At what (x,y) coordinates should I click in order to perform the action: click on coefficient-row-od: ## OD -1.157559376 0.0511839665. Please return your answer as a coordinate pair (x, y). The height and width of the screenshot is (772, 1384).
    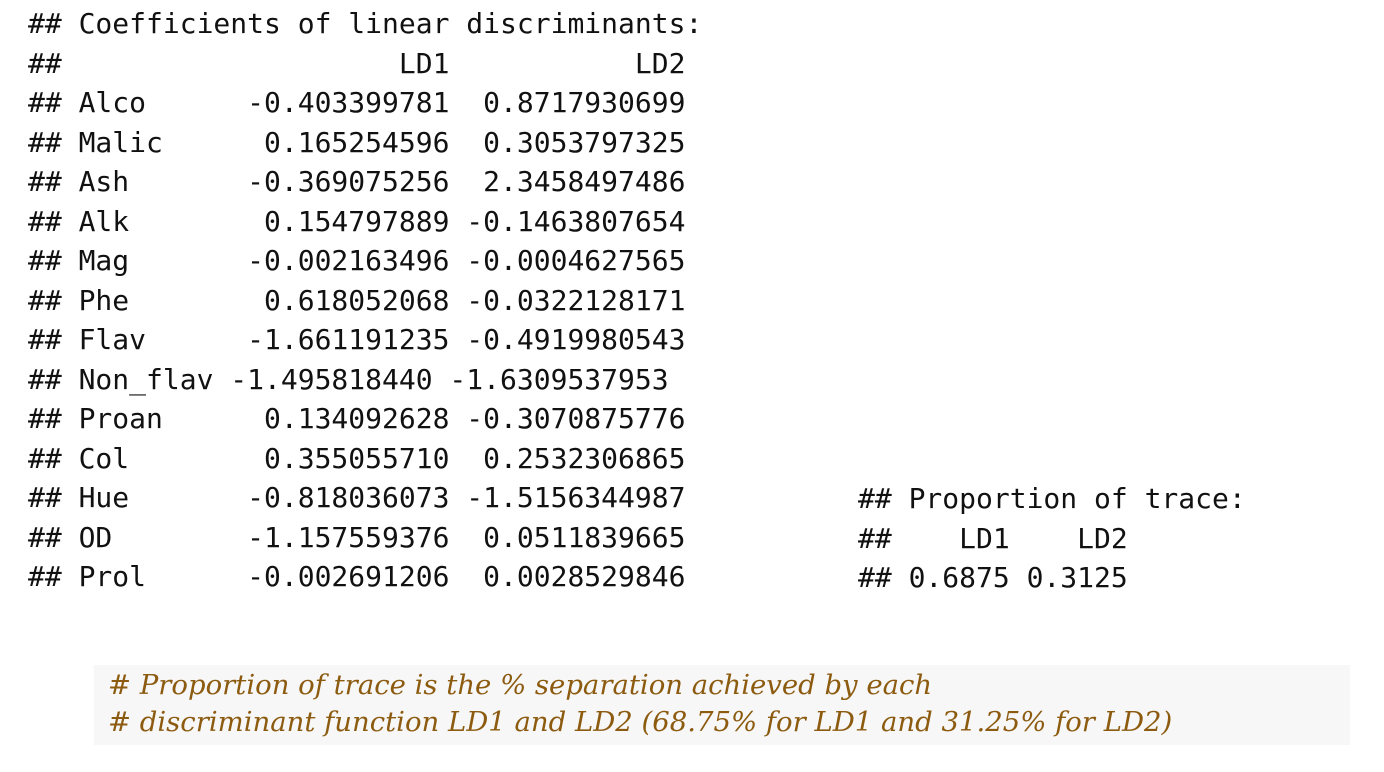
    Looking at the image, I should click on (357, 537).